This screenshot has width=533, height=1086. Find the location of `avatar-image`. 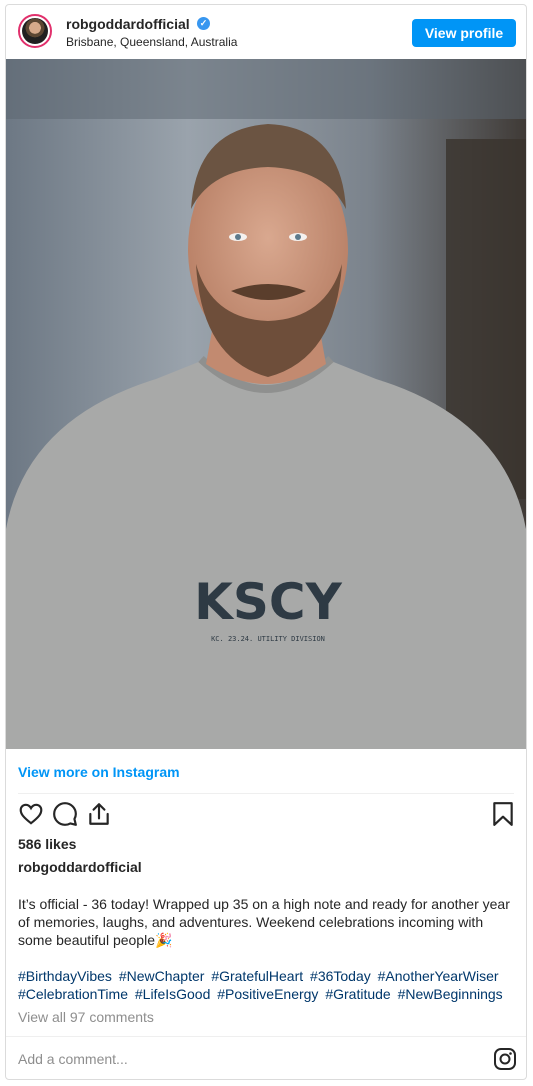

avatar-image is located at coordinates (35, 31).